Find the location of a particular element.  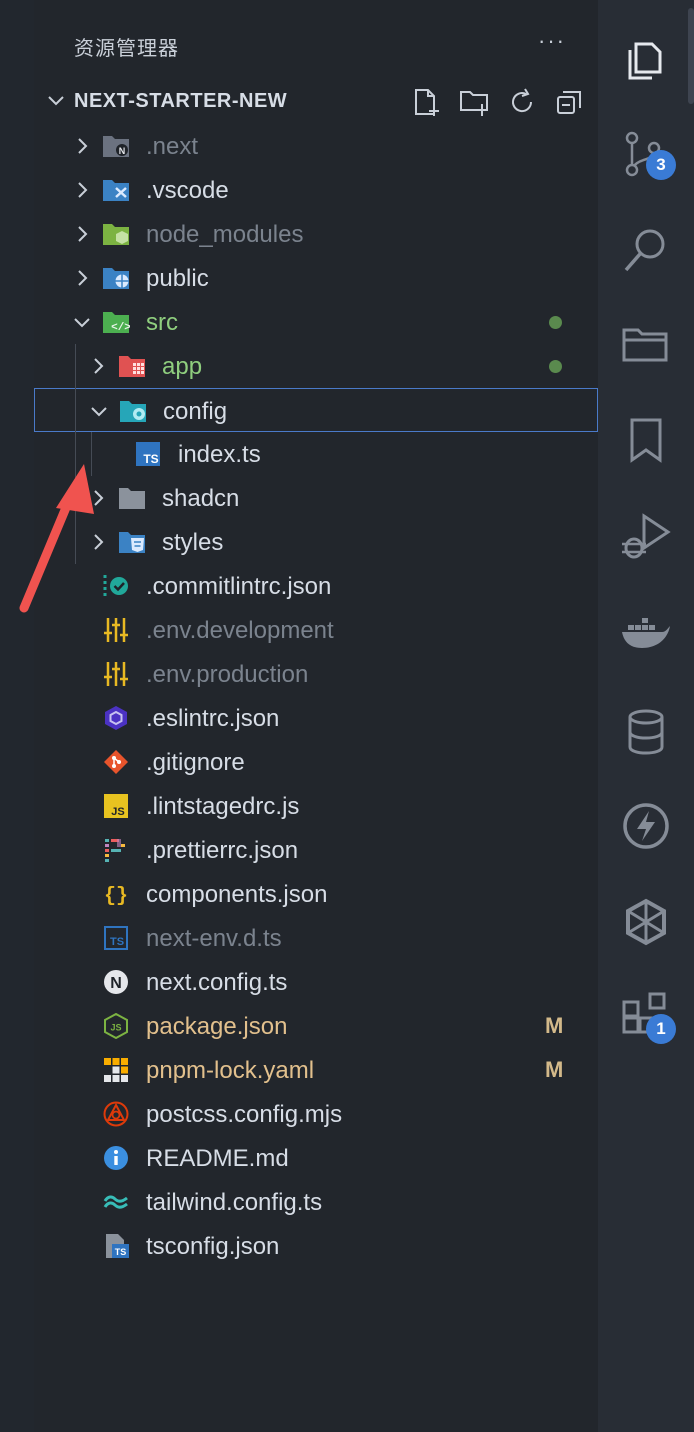

typescript-def-icon: TS is located at coordinates (116, 938).